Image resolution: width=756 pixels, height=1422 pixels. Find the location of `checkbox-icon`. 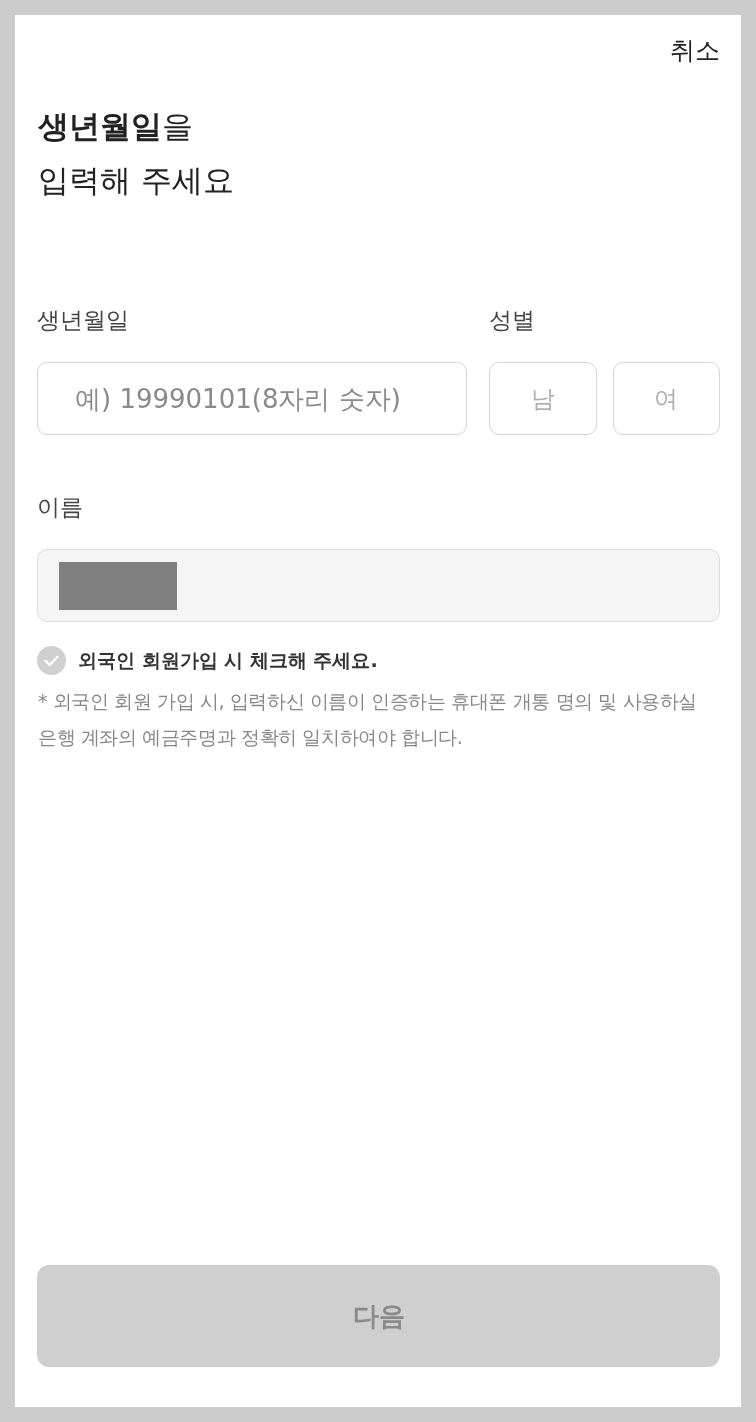

checkbox-icon is located at coordinates (51, 660).